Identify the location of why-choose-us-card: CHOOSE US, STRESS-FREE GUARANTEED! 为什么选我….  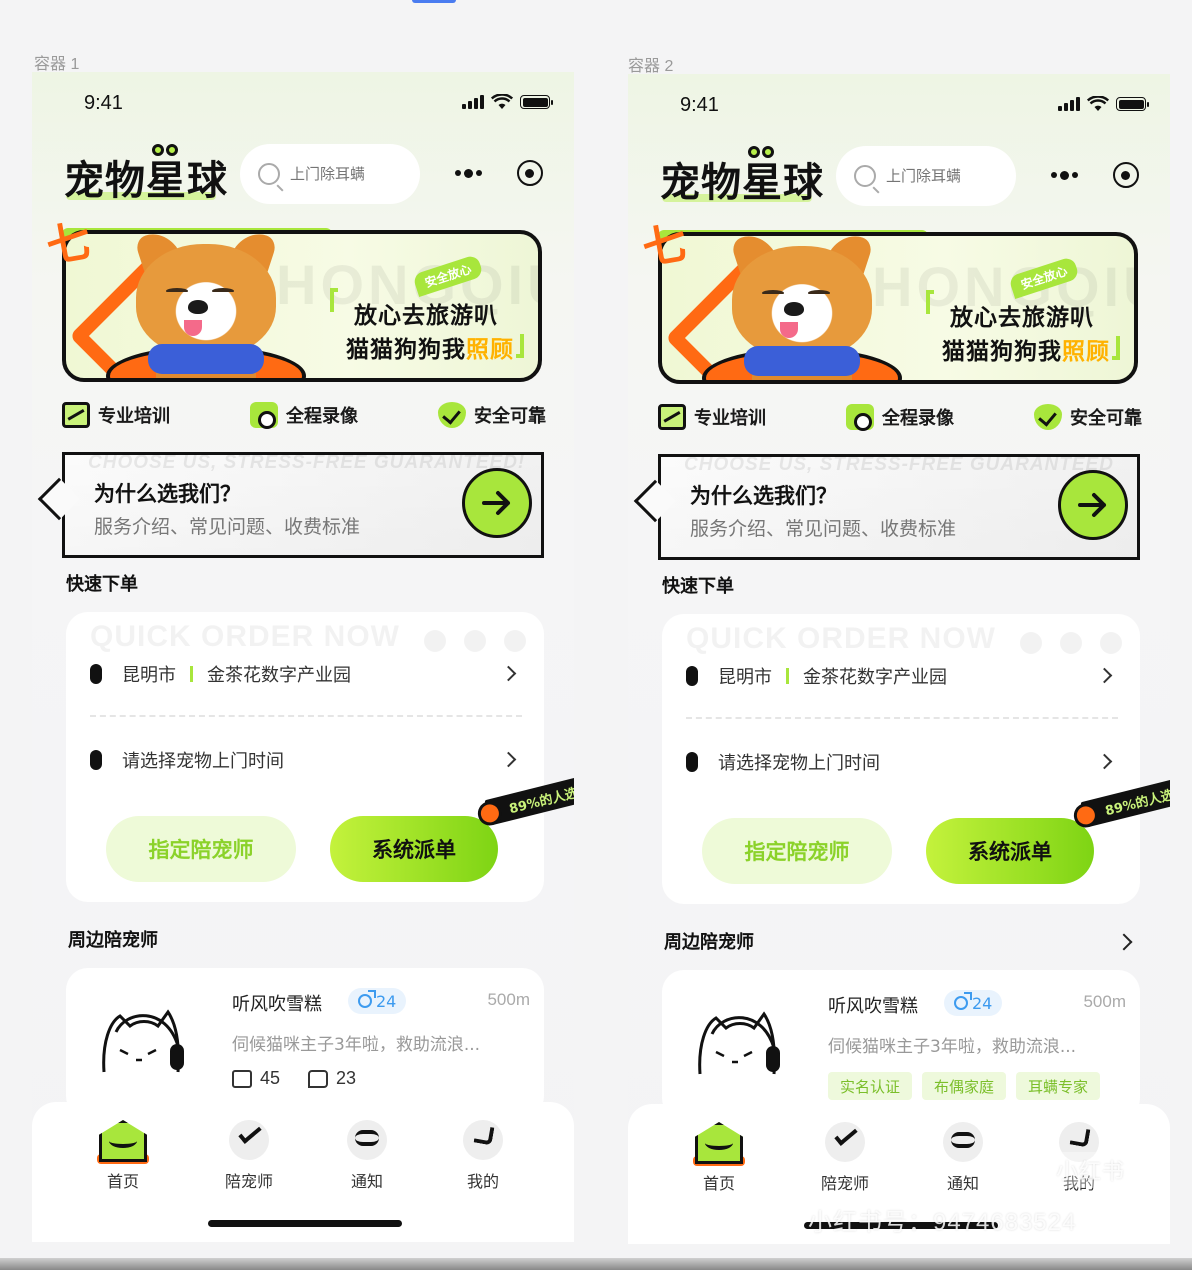
(295, 501).